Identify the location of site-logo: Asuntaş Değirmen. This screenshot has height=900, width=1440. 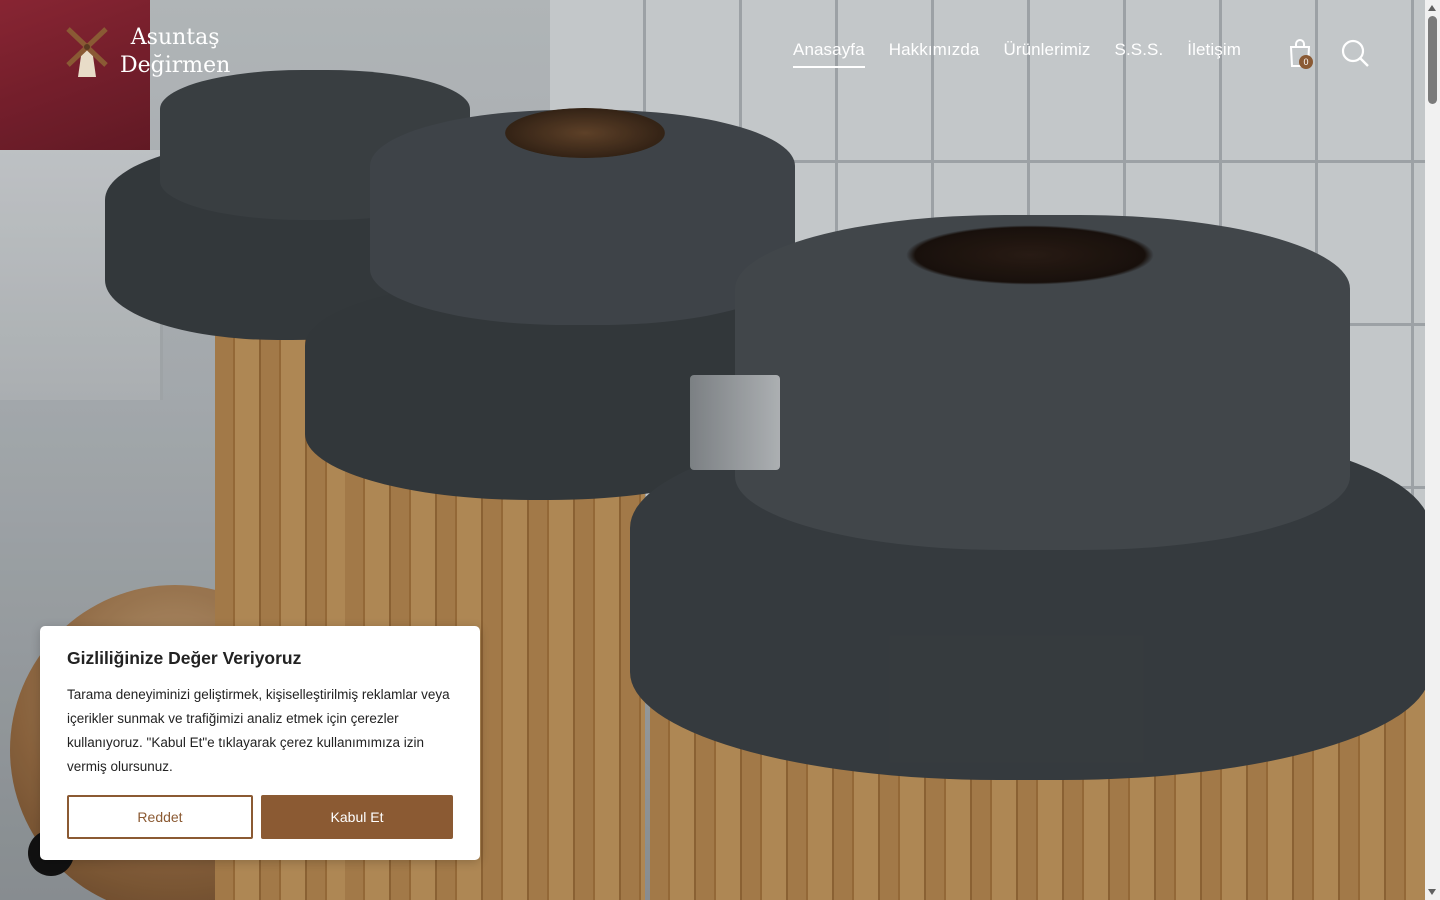
(147, 52).